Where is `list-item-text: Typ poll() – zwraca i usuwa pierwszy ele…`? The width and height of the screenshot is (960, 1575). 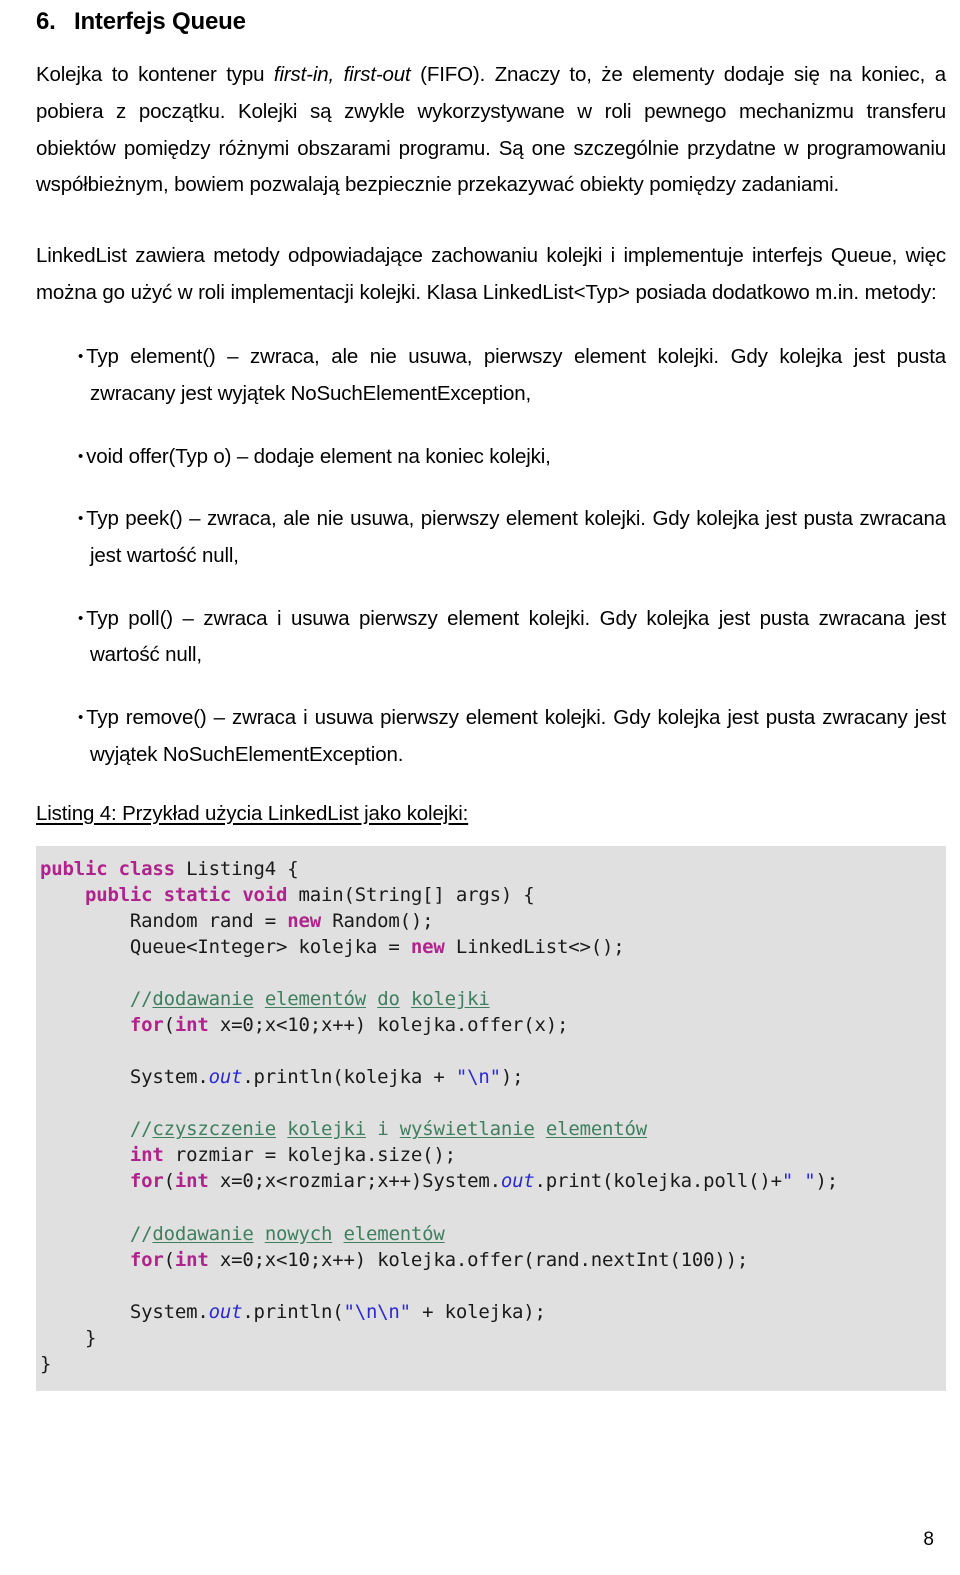 list-item-text: Typ poll() – zwraca i usuwa pierwszy ele… is located at coordinates (516, 636).